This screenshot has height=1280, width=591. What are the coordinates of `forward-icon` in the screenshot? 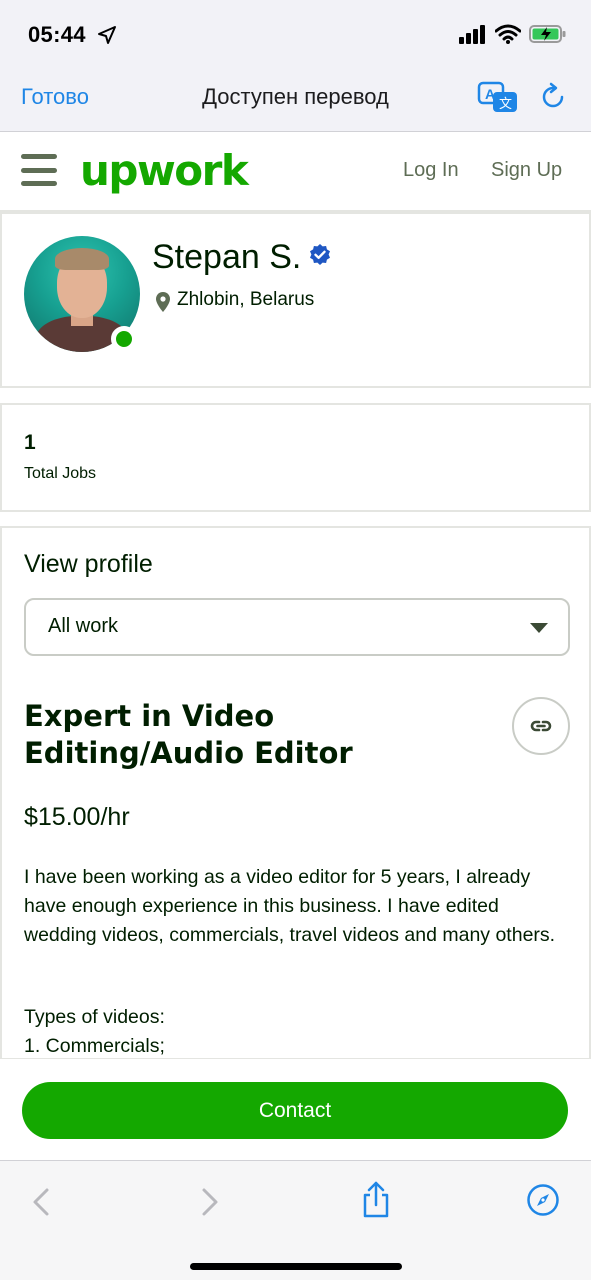 It's located at (210, 1202).